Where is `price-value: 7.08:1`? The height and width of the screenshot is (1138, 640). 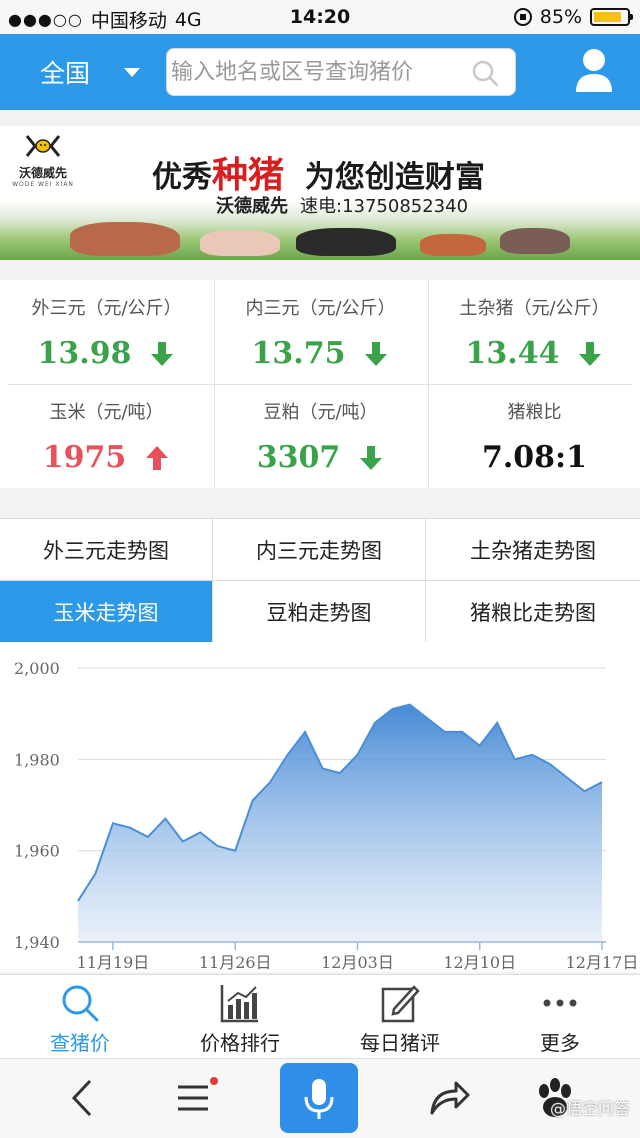
price-value: 7.08:1 is located at coordinates (534, 457).